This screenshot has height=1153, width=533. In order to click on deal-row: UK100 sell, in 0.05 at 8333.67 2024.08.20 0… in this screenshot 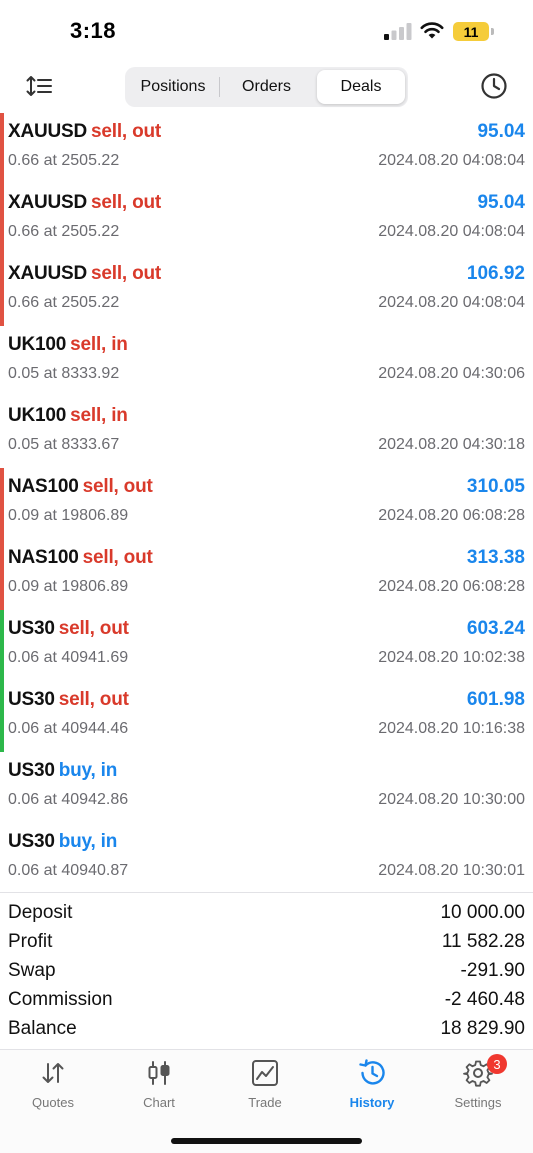, I will do `click(266, 432)`.